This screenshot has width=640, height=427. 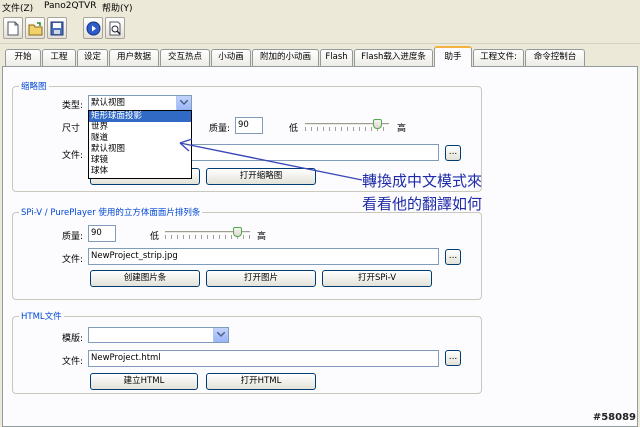 What do you see at coordinates (422, 181) in the screenshot?
I see `annotation-line-1: 轉換成中文模式來` at bounding box center [422, 181].